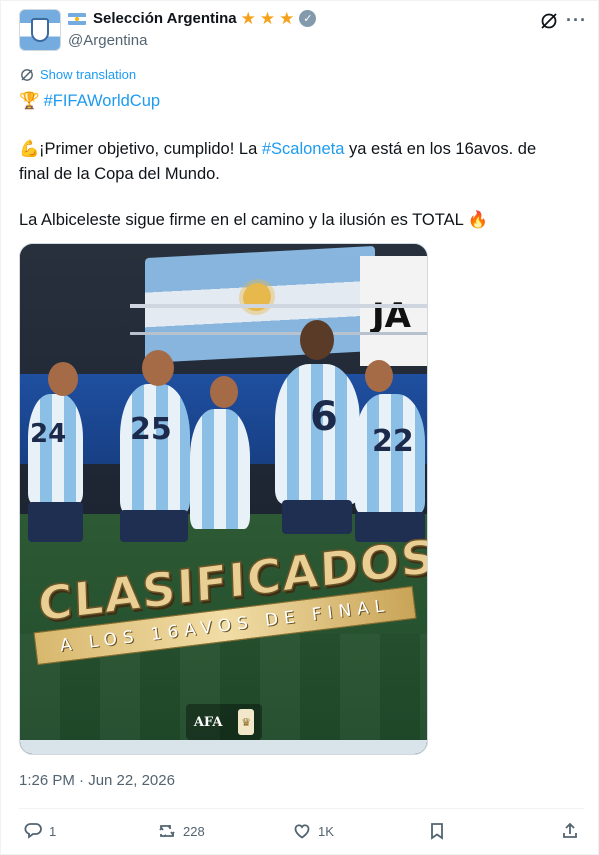 The image size is (599, 855). What do you see at coordinates (208, 722) in the screenshot?
I see `afa-logo: AFA` at bounding box center [208, 722].